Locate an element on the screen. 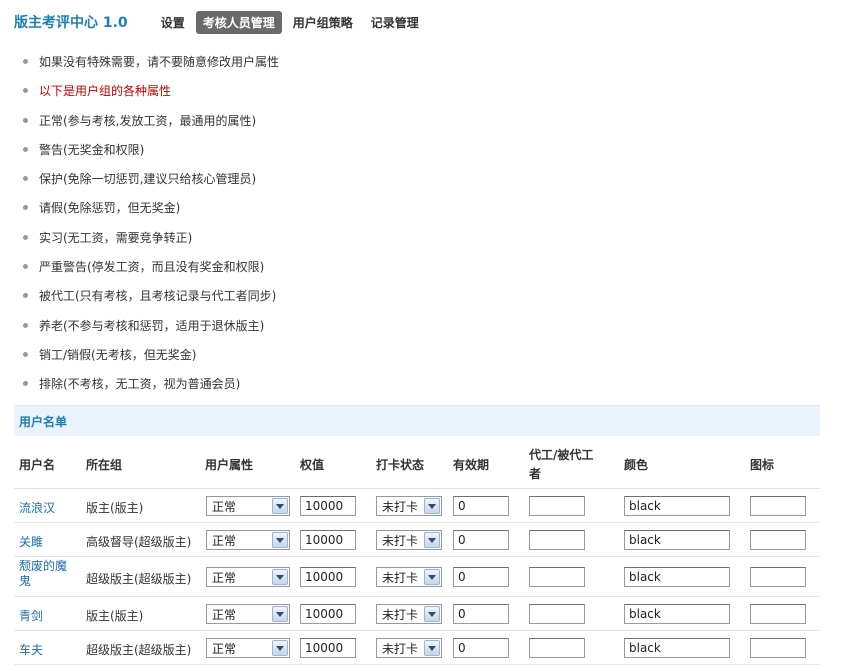 Image resolution: width=842 pixels, height=671 pixels. col-substitute: 代工/被代工 is located at coordinates (561, 455).